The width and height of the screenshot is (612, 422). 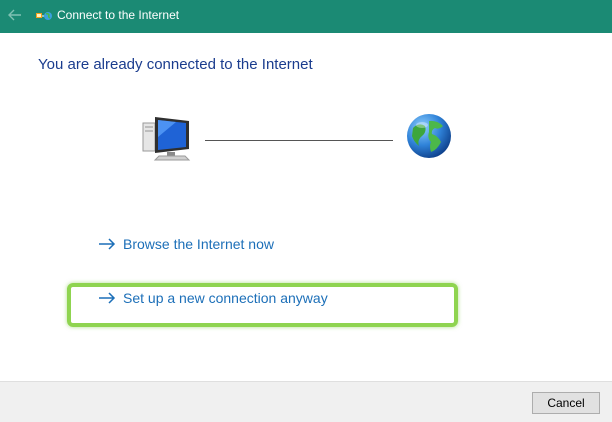 I want to click on browse-internet-link: Browse the Internet now, so click(x=186, y=244).